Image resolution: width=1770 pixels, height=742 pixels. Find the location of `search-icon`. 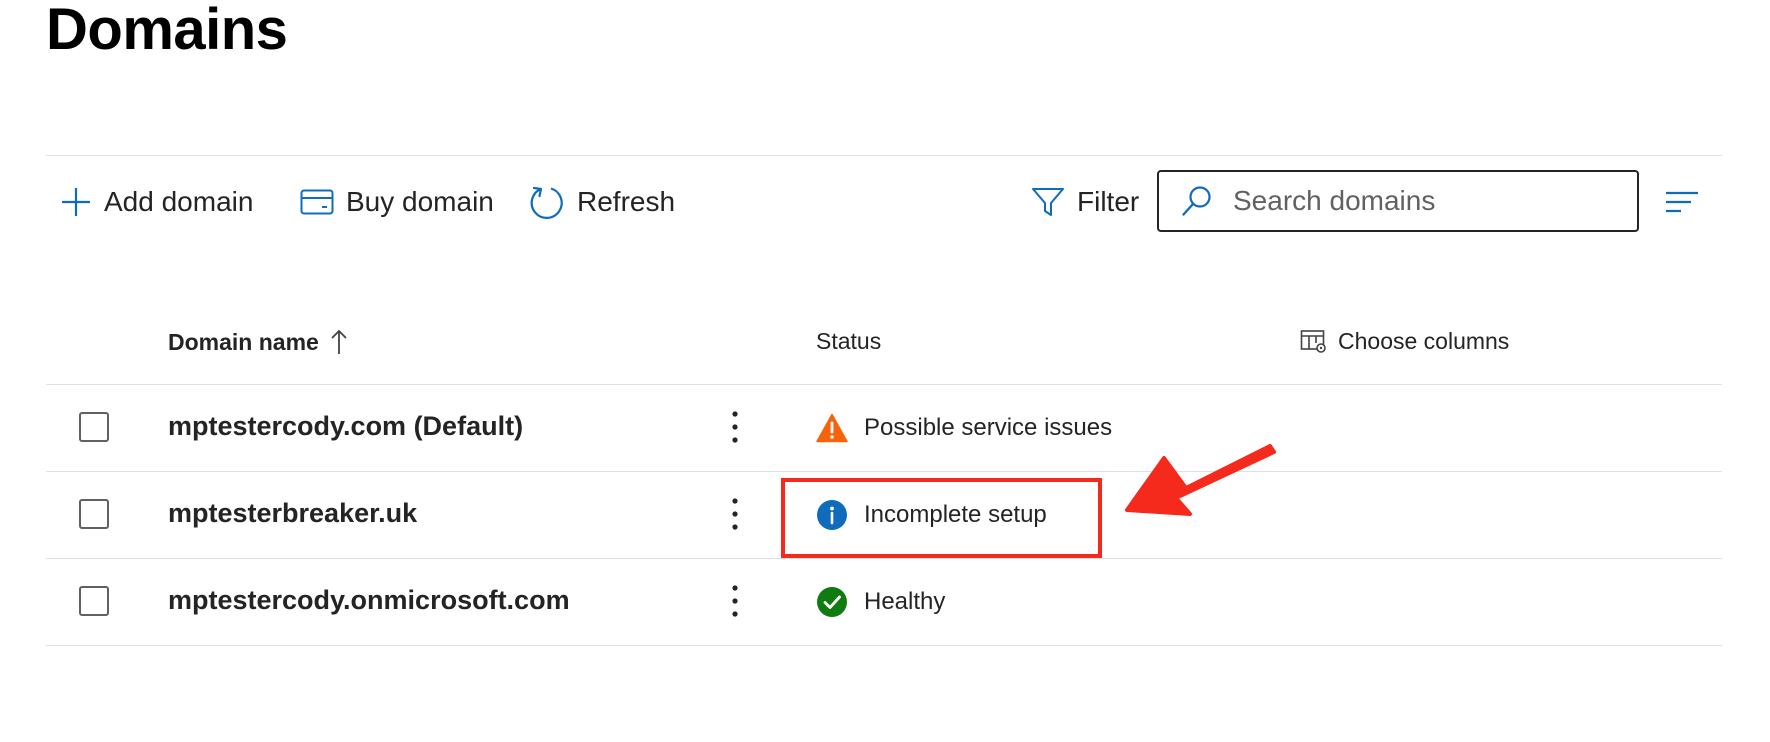

search-icon is located at coordinates (1196, 201).